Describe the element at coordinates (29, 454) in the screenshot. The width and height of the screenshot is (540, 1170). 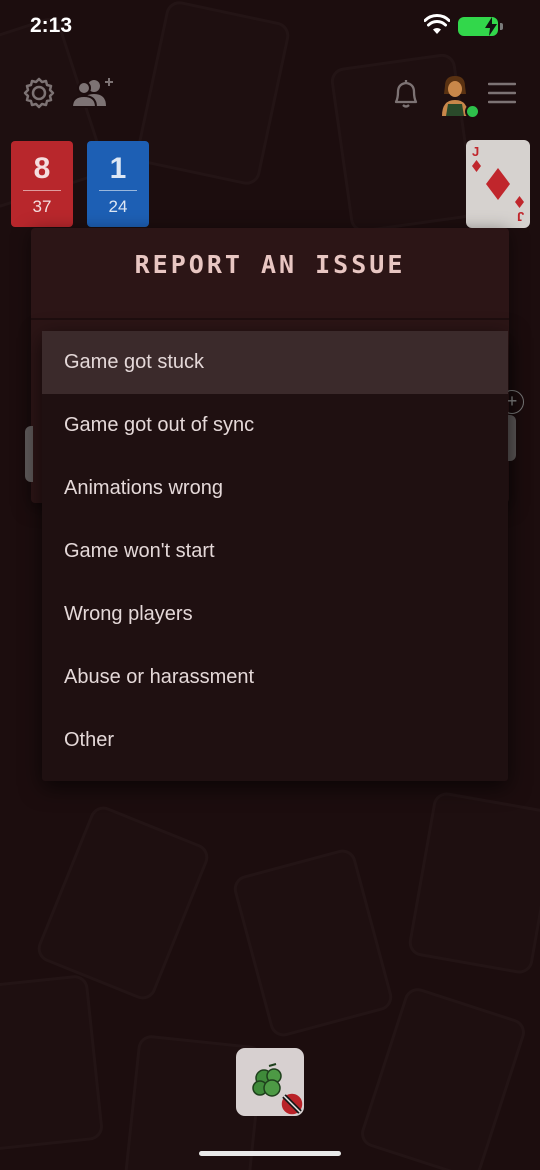
I see `side-panel-left` at that location.